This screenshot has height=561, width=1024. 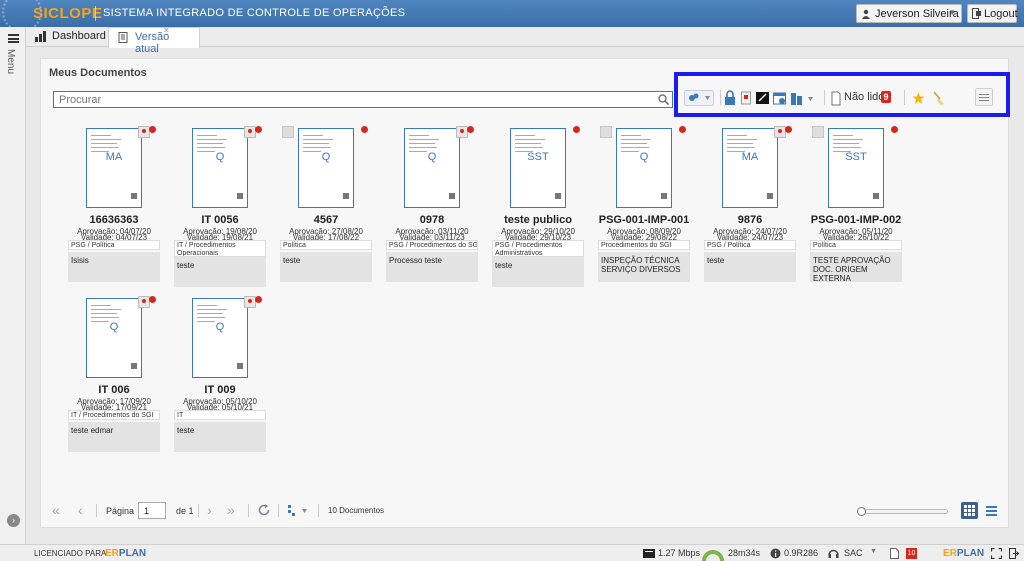 What do you see at coordinates (13, 520) in the screenshot?
I see `expand-rail-icon: ›` at bounding box center [13, 520].